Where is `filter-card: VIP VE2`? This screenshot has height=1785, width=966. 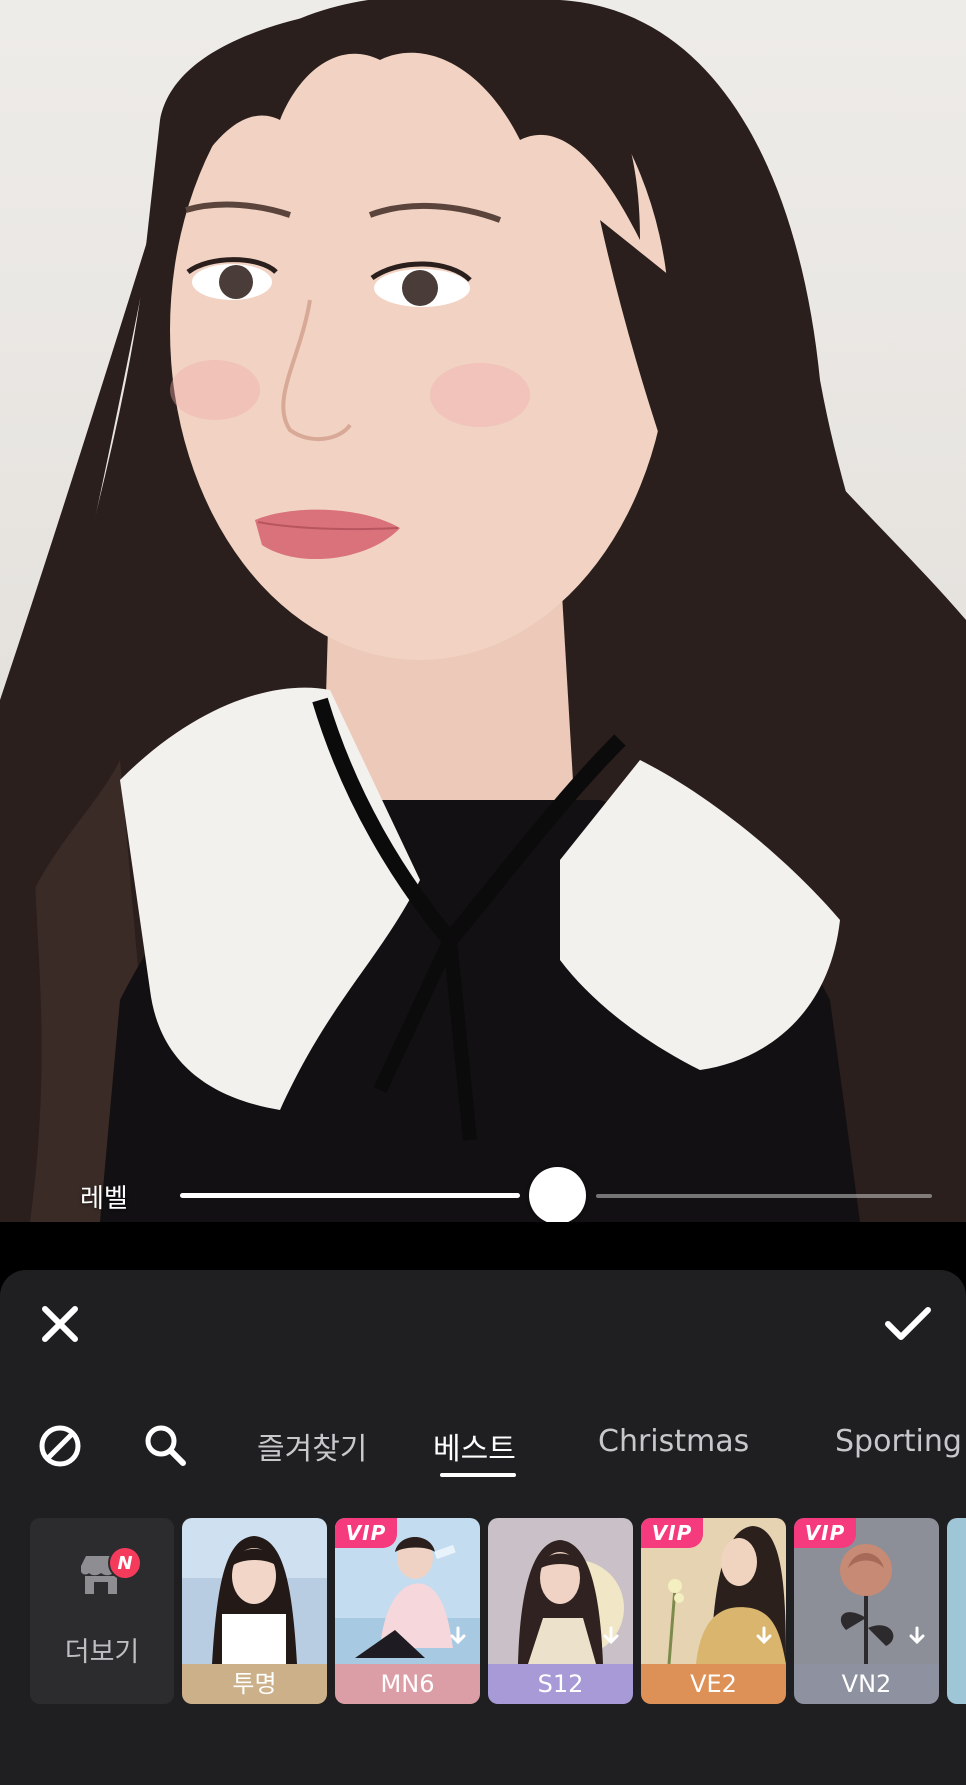 filter-card: VIP VE2 is located at coordinates (713, 1611).